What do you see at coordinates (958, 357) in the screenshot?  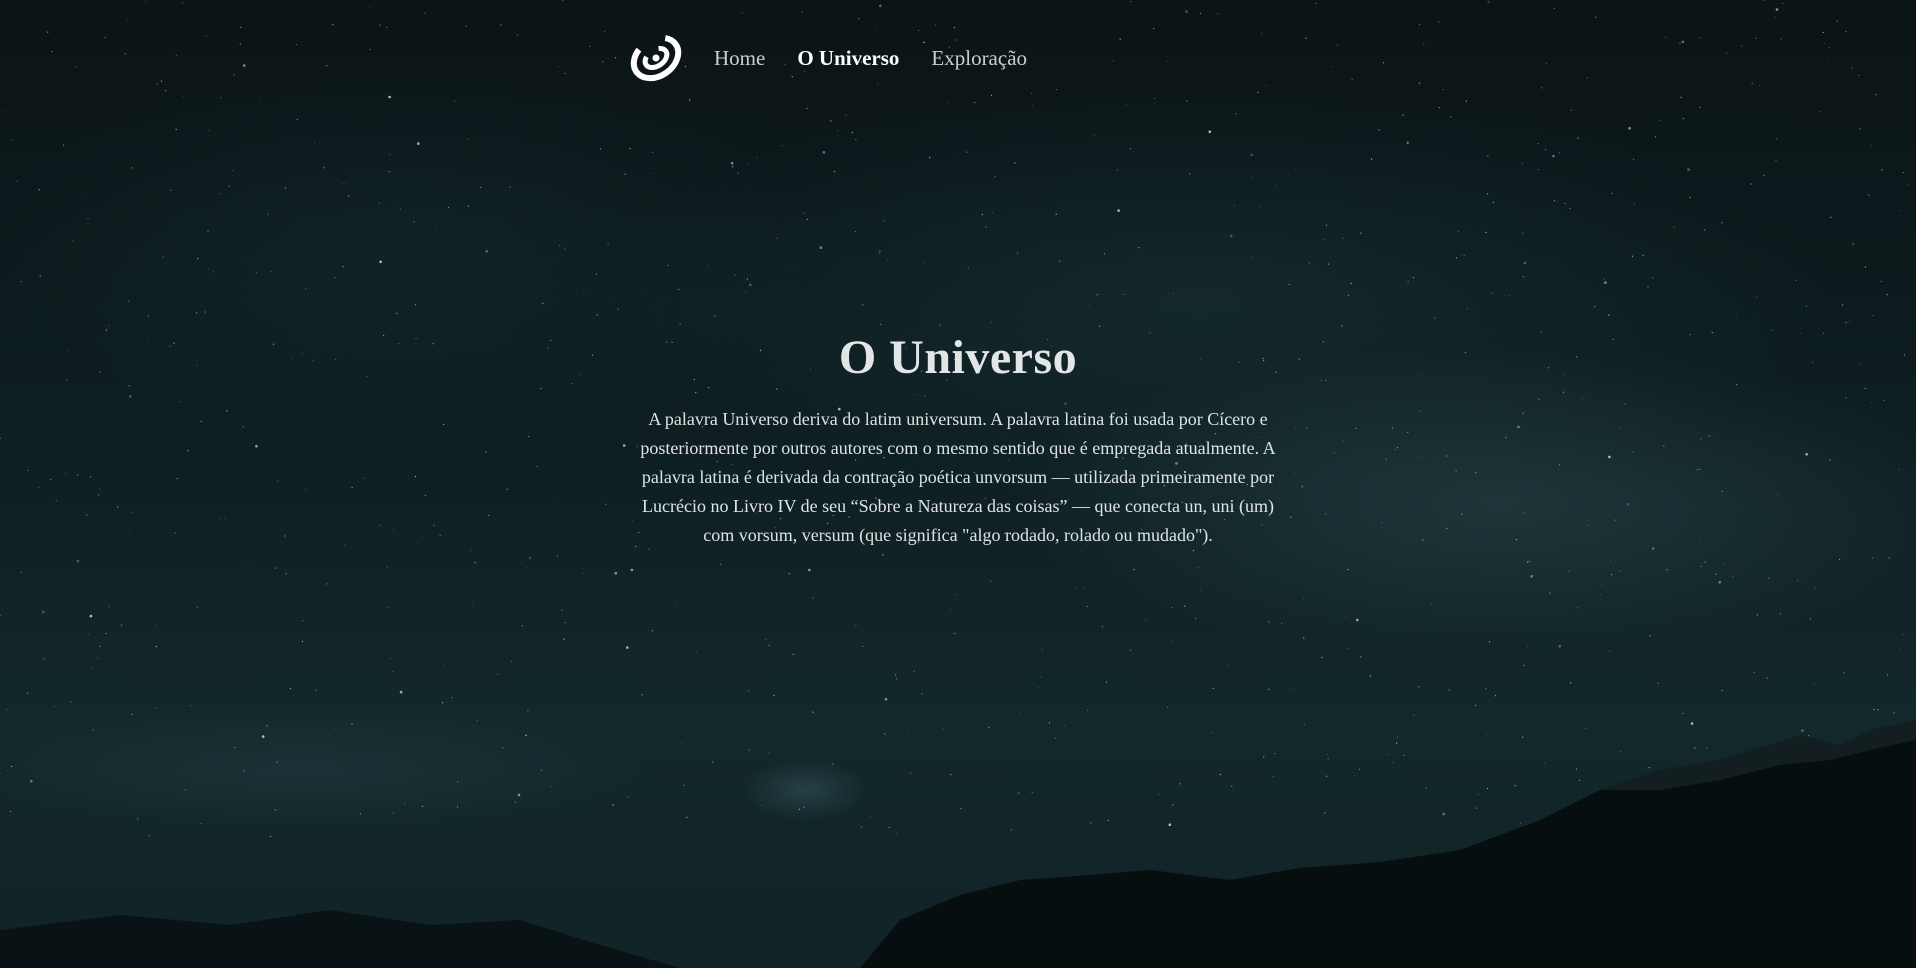 I see `page-title: O Universo` at bounding box center [958, 357].